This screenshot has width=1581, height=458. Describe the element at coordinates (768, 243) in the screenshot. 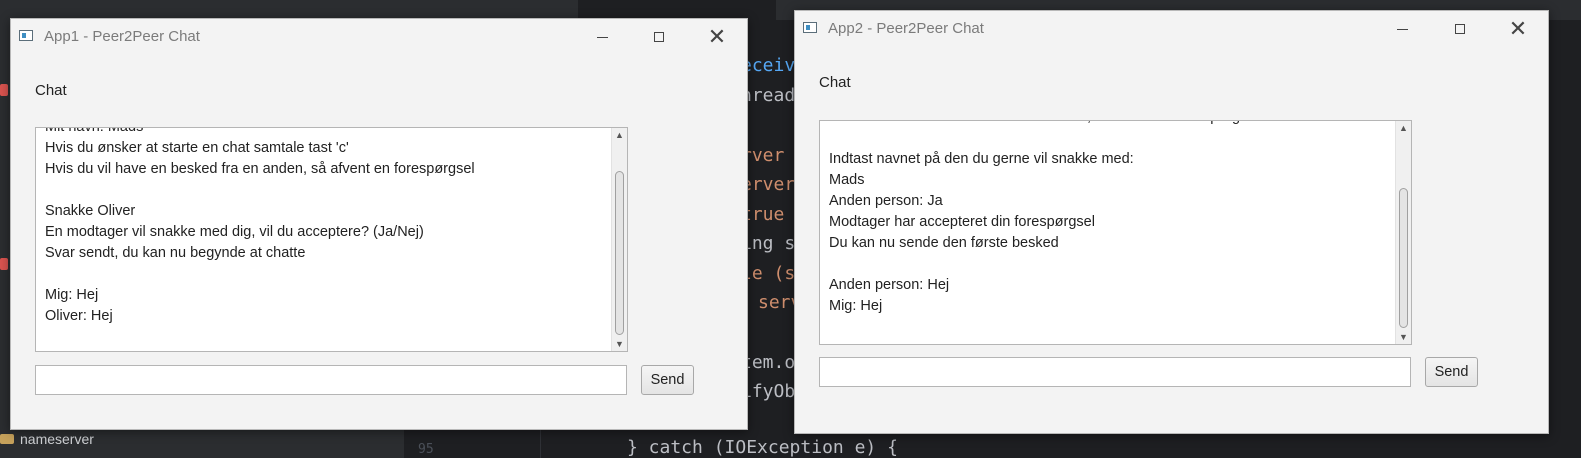

I see `code-line: ing s` at that location.